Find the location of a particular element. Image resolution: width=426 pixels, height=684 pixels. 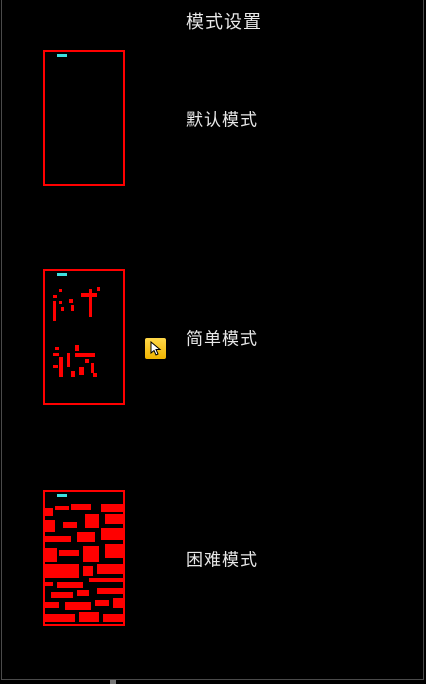

mode-preview-easy is located at coordinates (84, 337).